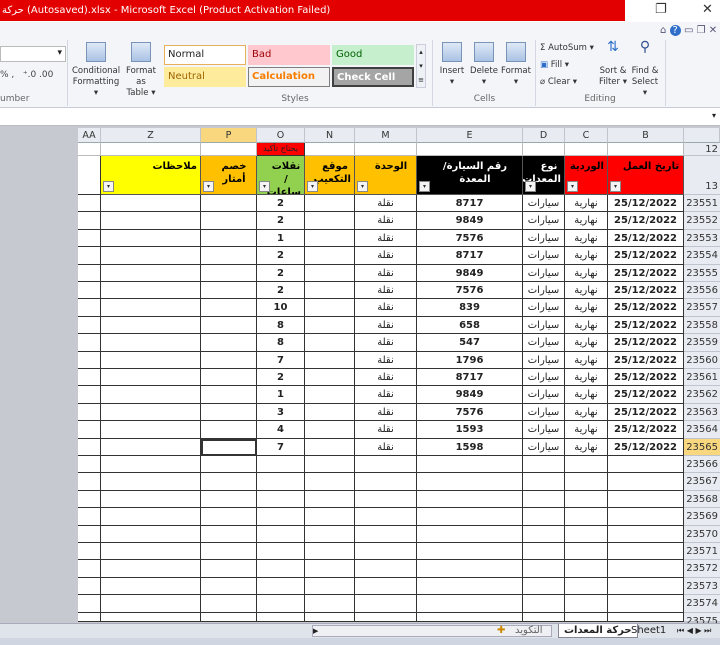  Describe the element at coordinates (330, 135) in the screenshot. I see `column-header-n: N` at that location.